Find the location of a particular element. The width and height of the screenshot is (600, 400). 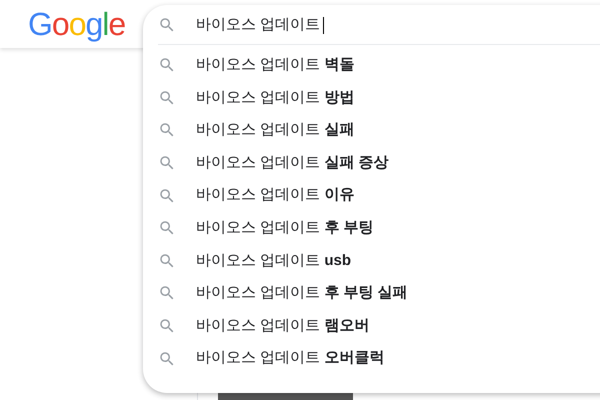

google-logo: Google is located at coordinates (77, 24).